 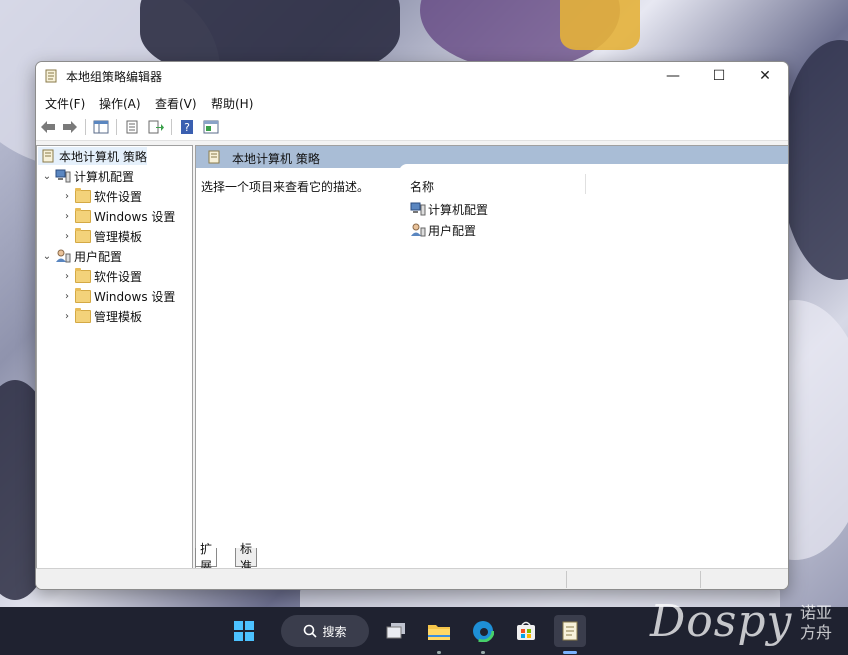 What do you see at coordinates (103, 156) in the screenshot?
I see `tree-root-label: 本地计算机 策略` at bounding box center [103, 156].